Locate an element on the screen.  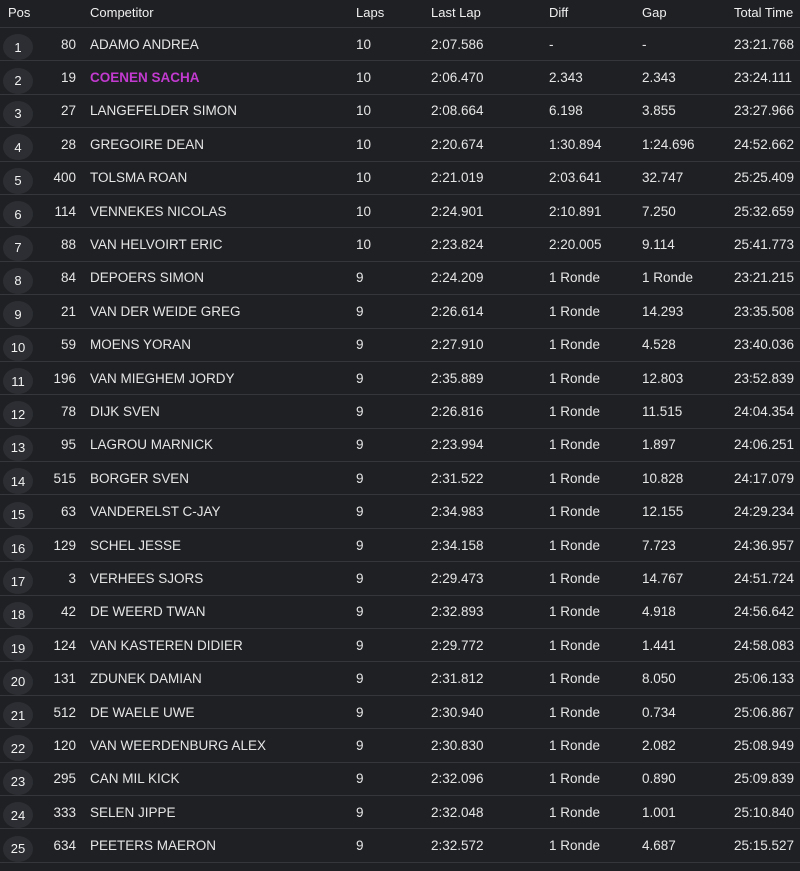
header-gap: Gap is located at coordinates (687, 13).